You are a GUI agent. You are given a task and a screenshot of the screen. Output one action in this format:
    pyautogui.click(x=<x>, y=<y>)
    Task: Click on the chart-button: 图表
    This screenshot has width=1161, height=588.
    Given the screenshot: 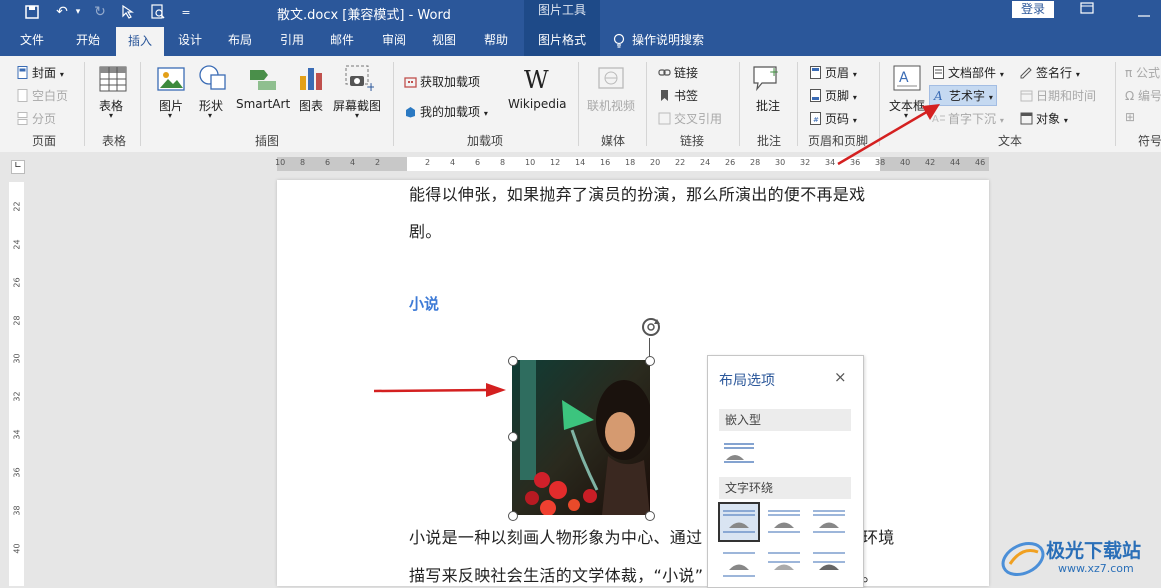 What is the action you would take?
    pyautogui.click(x=311, y=105)
    